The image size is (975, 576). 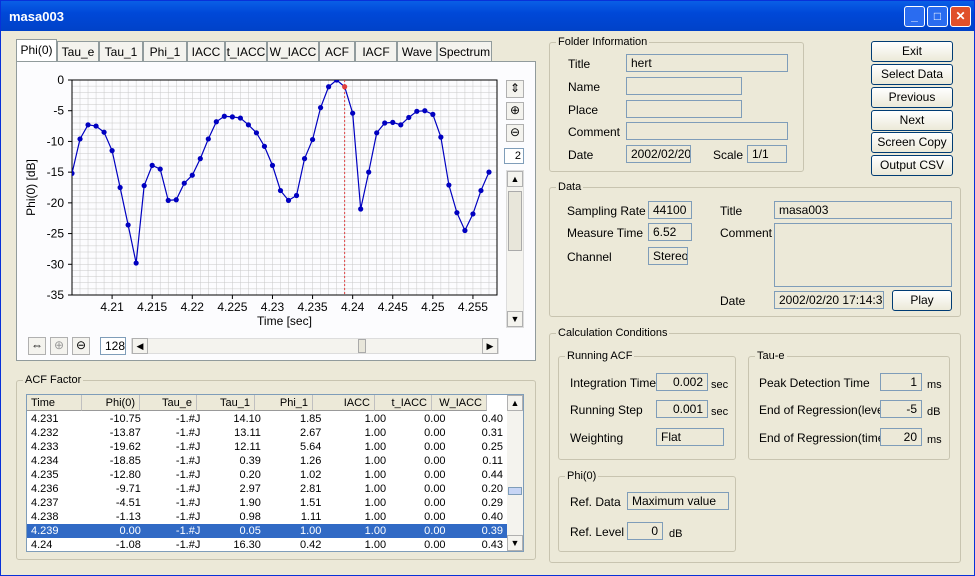 I want to click on folder-comment-field, so click(x=707, y=131).